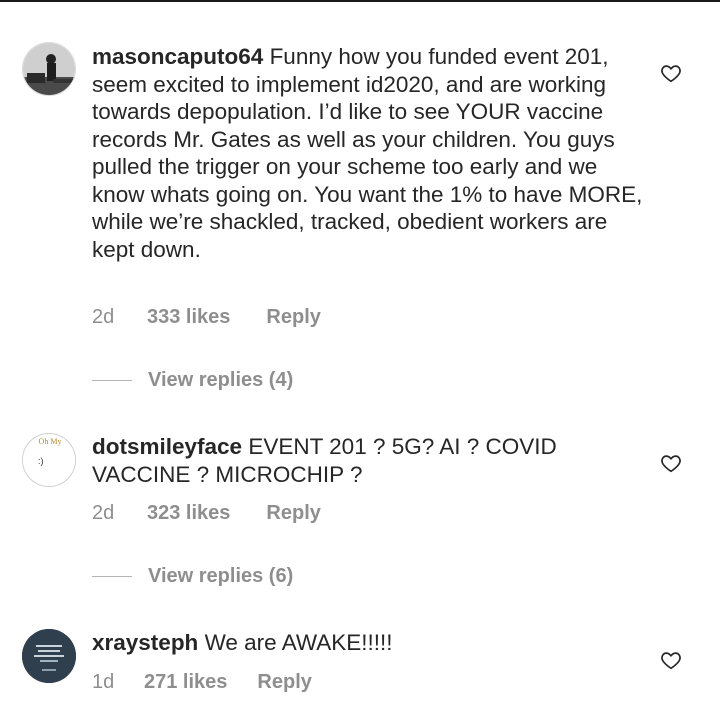  I want to click on comment-text: xraysteph We are AWAKE!!!!!, so click(372, 643).